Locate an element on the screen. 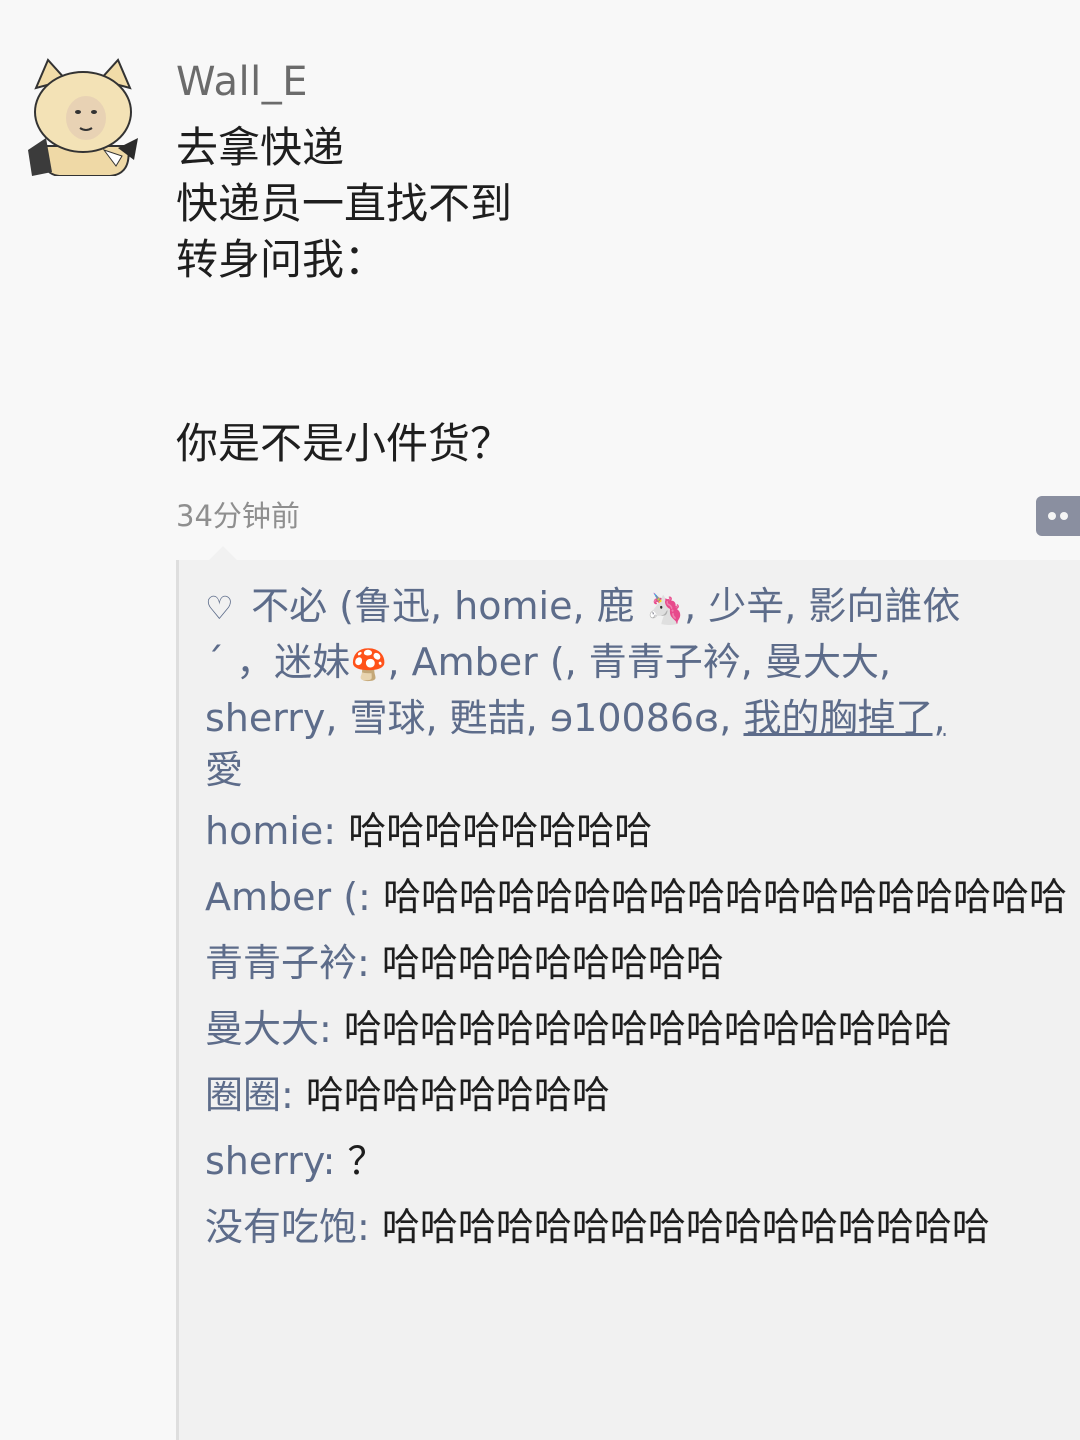 The image size is (1080, 1440). heart-outline-icon: ♡ is located at coordinates (219, 608).